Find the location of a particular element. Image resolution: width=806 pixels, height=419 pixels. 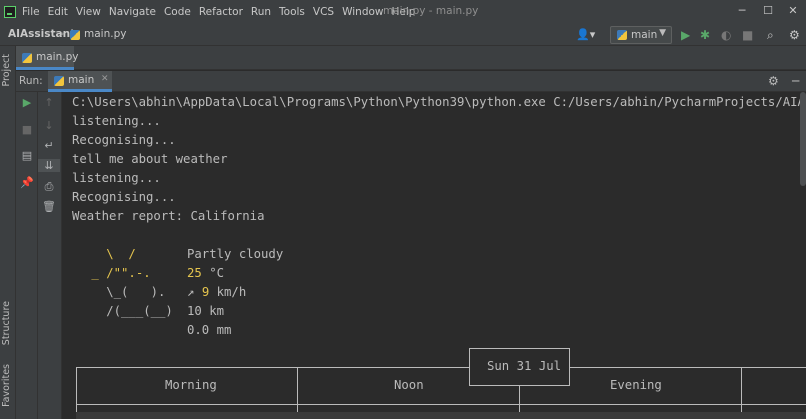

ide-update-icon: ⚙ is located at coordinates (794, 35).